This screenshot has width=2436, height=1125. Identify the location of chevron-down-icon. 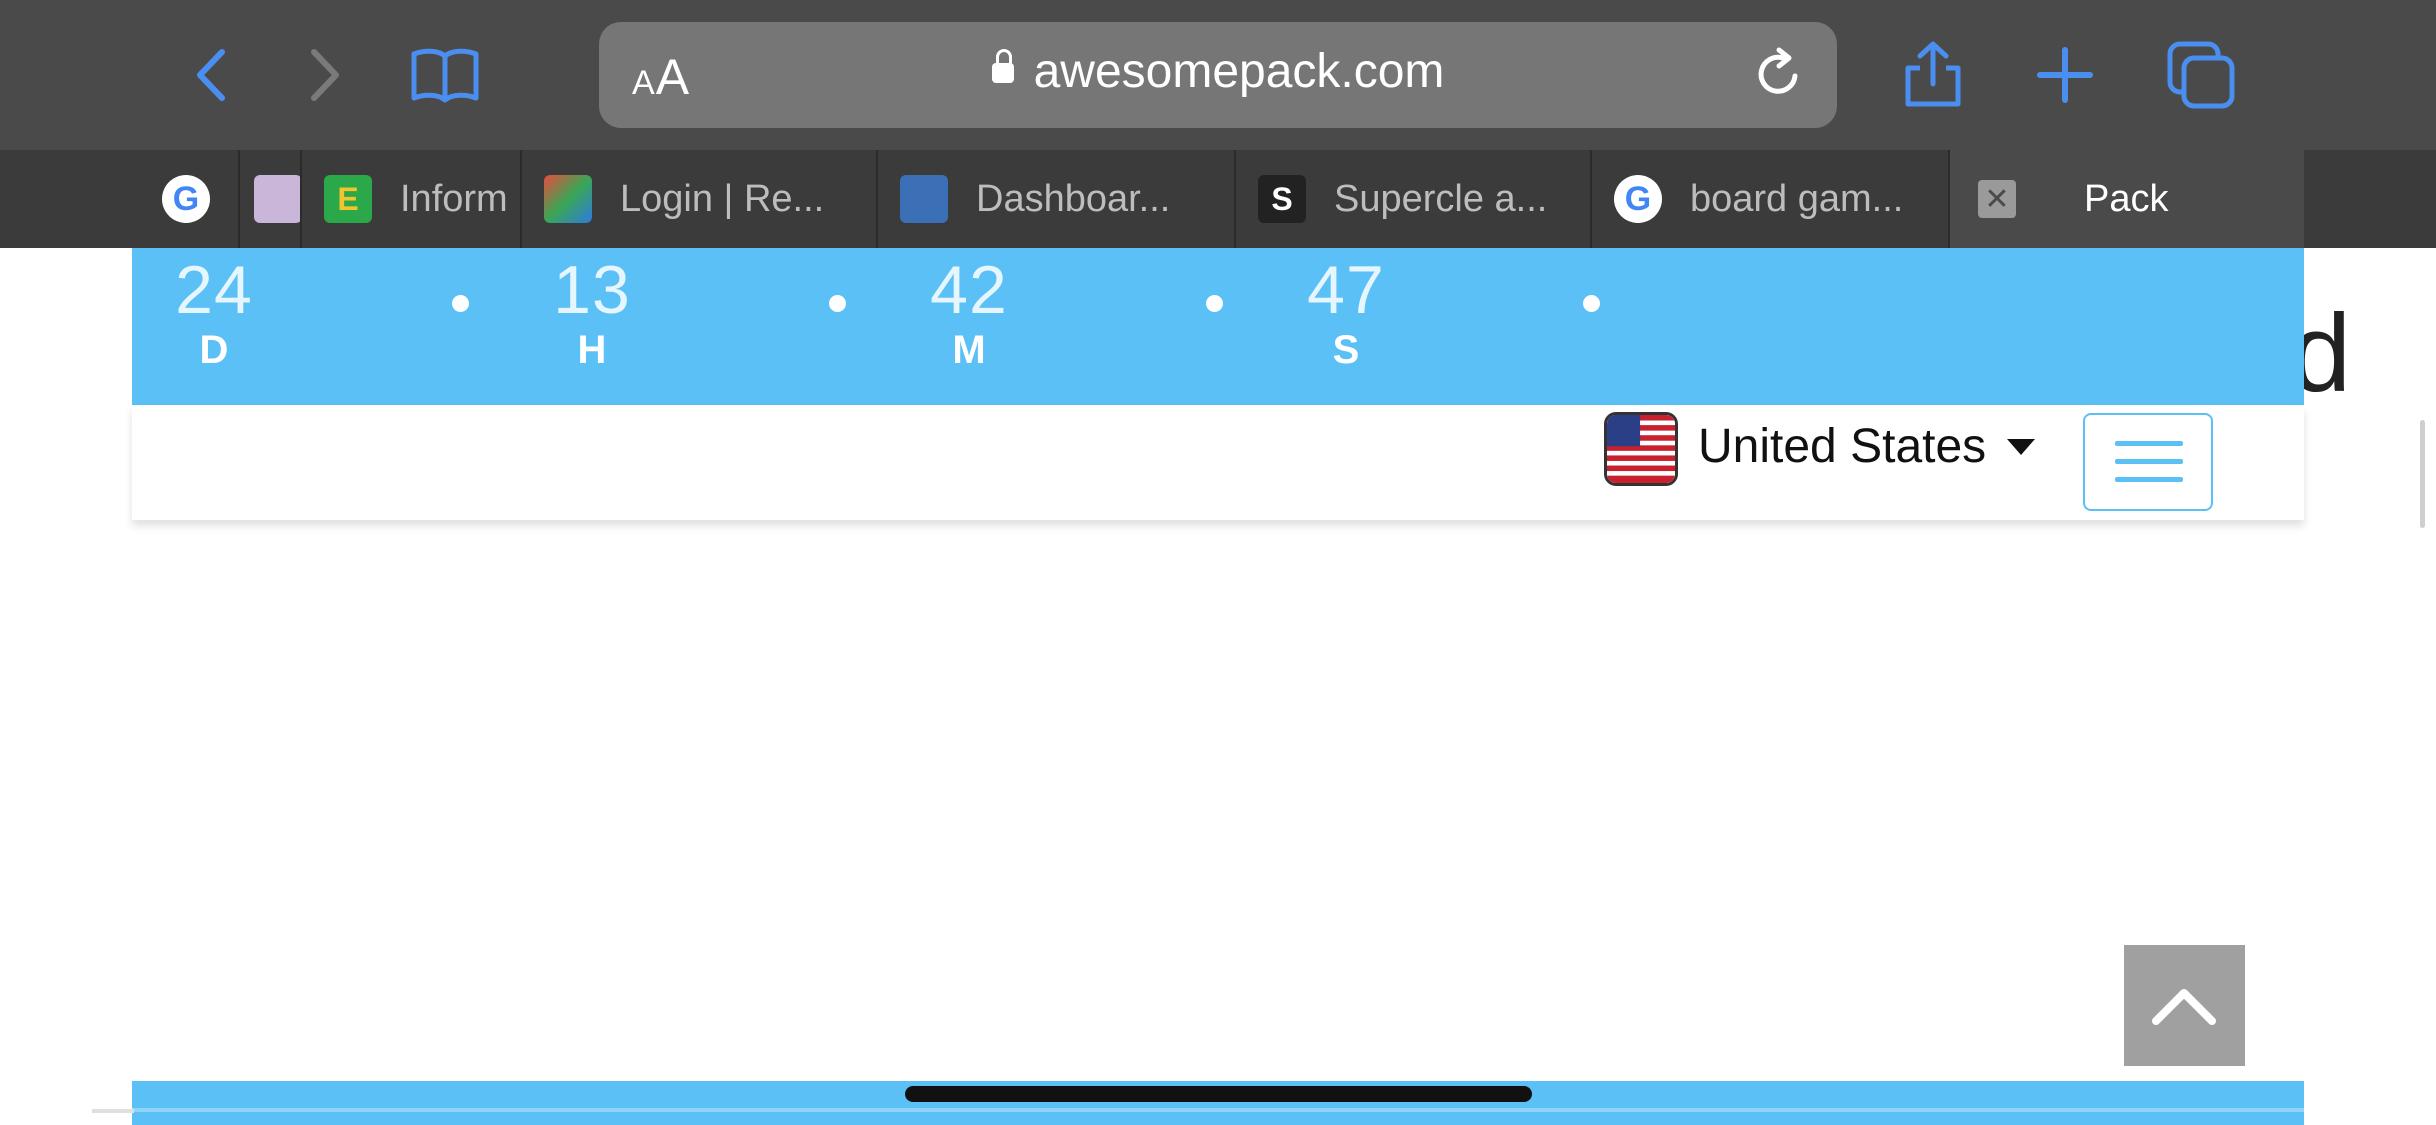
(2021, 447).